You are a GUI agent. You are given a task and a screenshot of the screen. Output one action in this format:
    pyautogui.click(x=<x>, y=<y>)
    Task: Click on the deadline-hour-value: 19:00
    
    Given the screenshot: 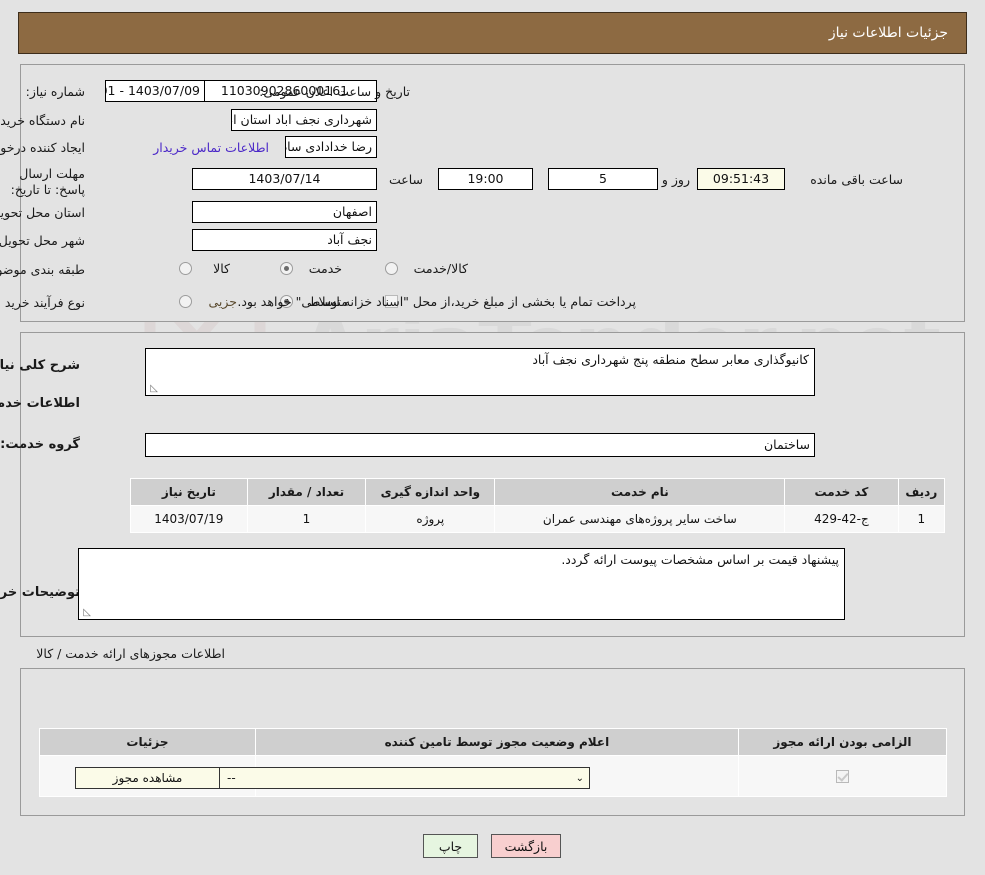 What is the action you would take?
    pyautogui.click(x=485, y=179)
    